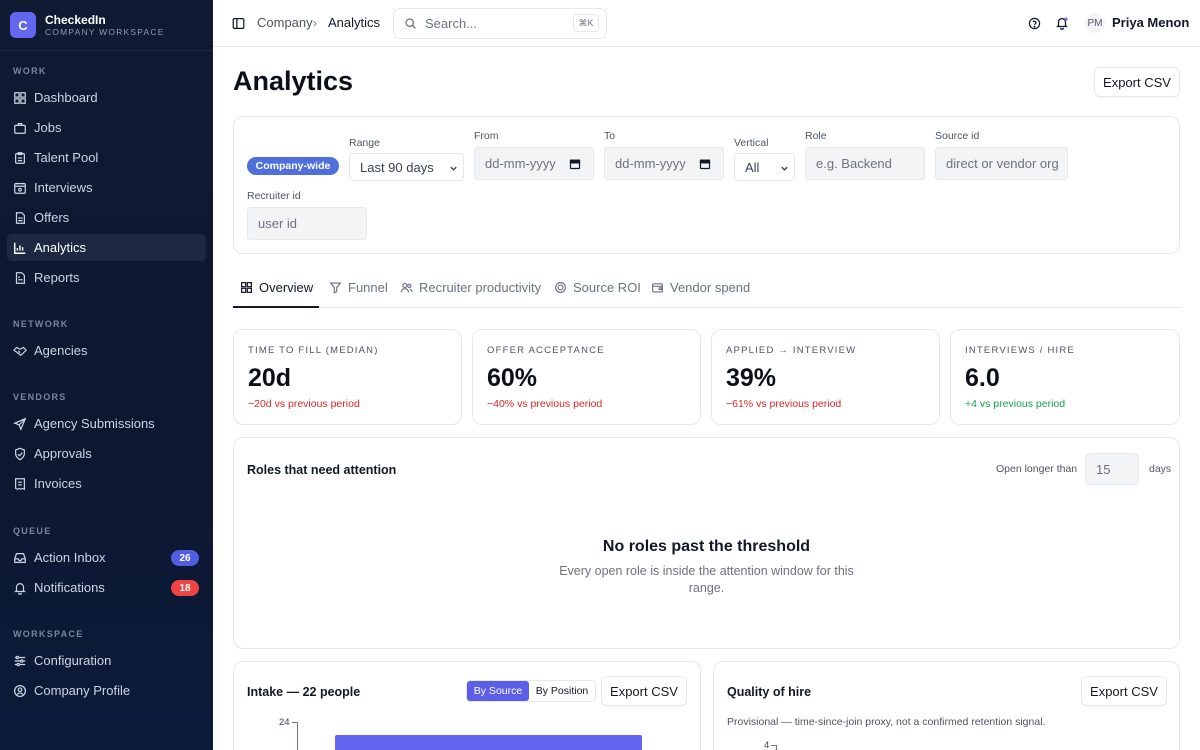 The height and width of the screenshot is (750, 1200). I want to click on sidebar-item-label: Invoices, so click(58, 483).